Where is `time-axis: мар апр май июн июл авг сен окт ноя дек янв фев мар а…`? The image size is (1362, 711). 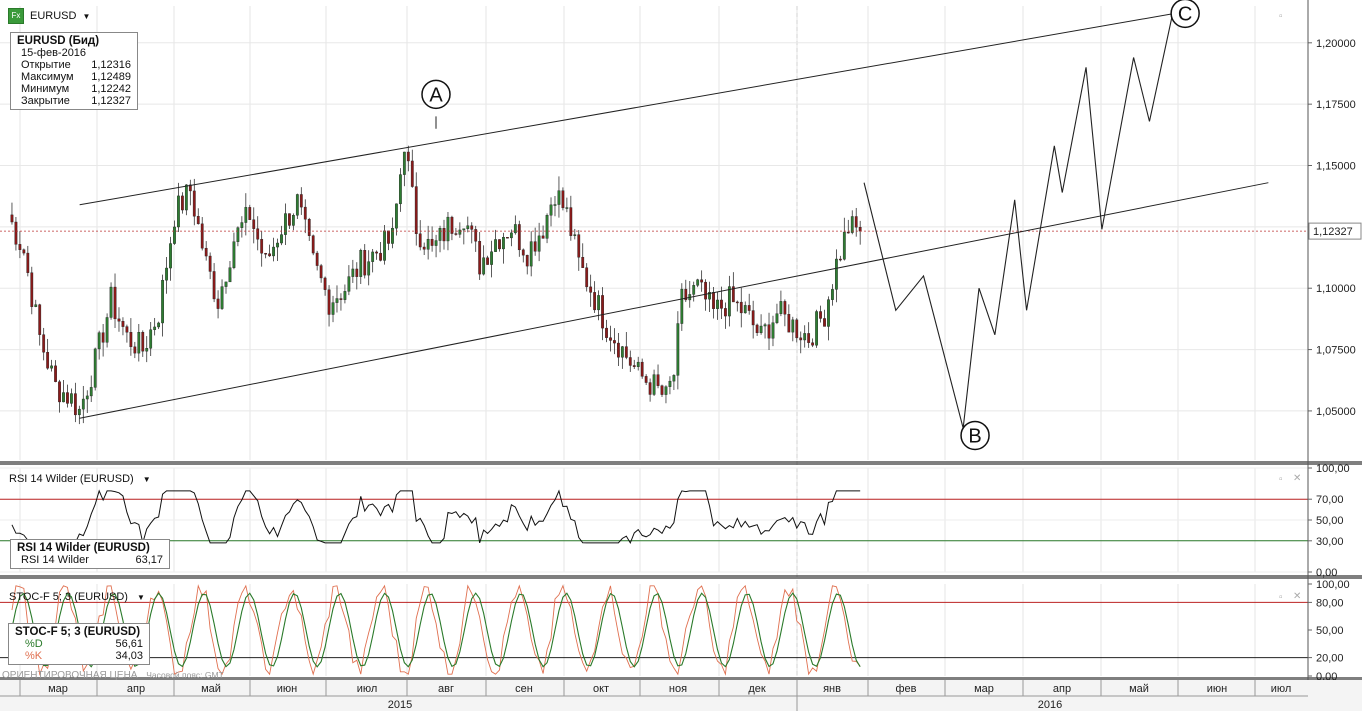
time-axis: мар апр май июн июл авг сен окт ноя дек янв фев мар а… is located at coordinates (681, 695).